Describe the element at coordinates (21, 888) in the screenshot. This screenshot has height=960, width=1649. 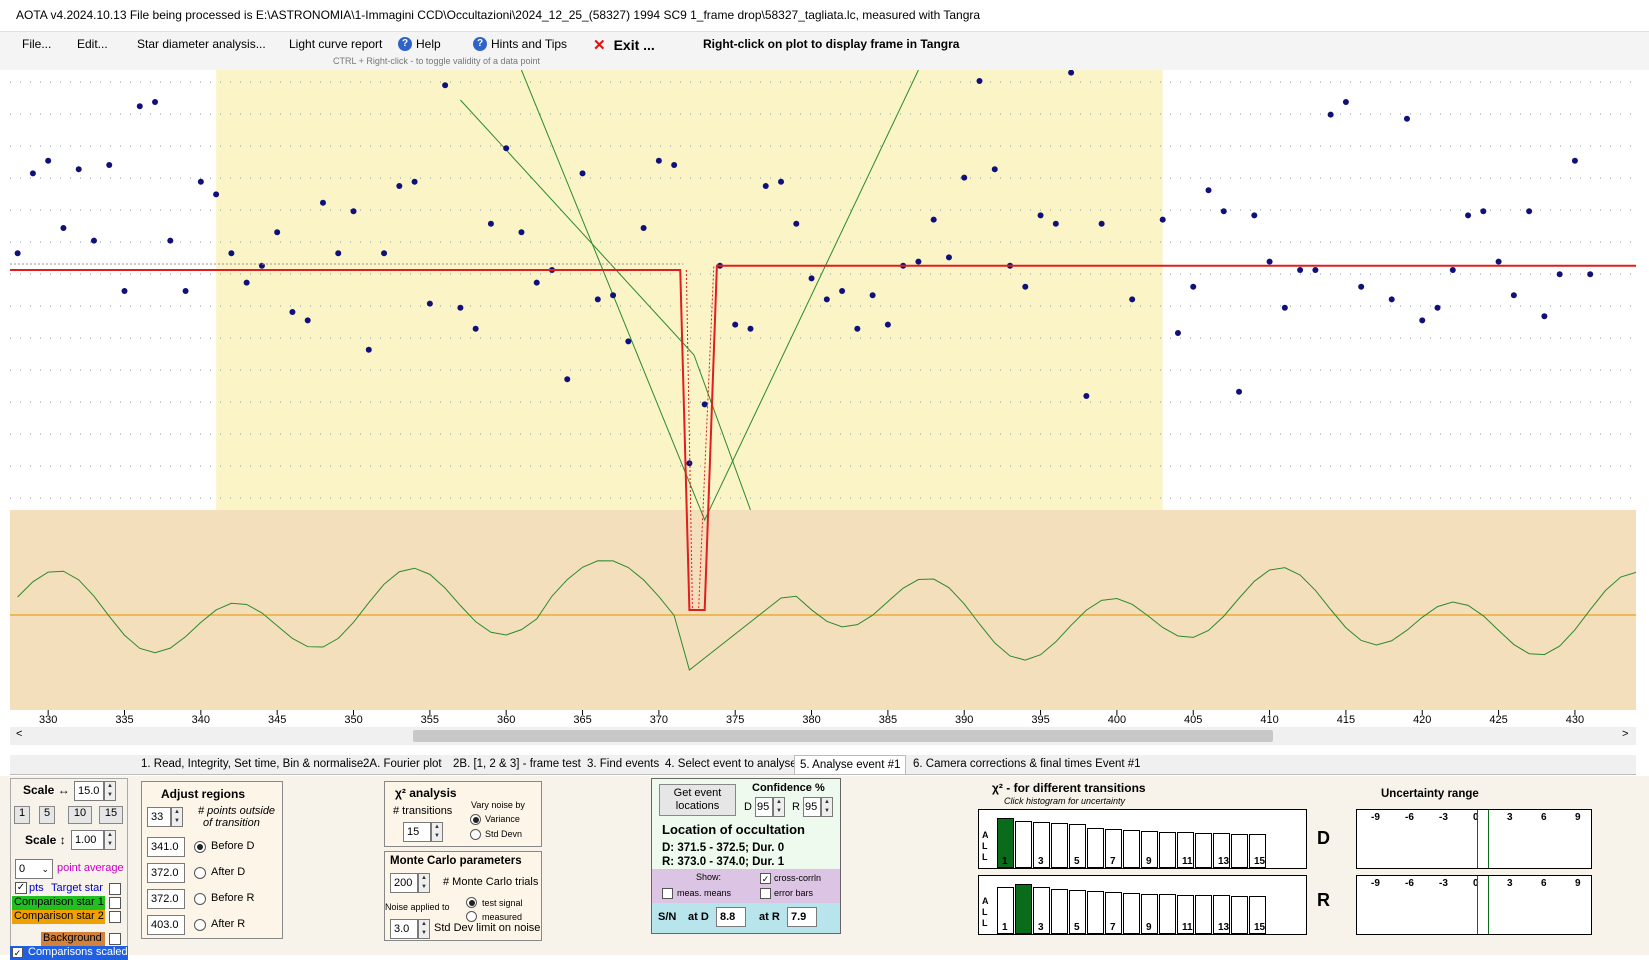
I see `pts-checkbox: ✓` at that location.